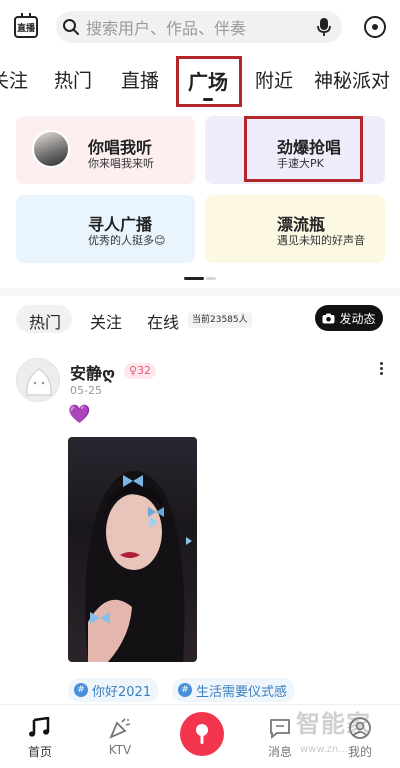 The image size is (400, 768). What do you see at coordinates (274, 79) in the screenshot?
I see `tab-nearby: 附近` at bounding box center [274, 79].